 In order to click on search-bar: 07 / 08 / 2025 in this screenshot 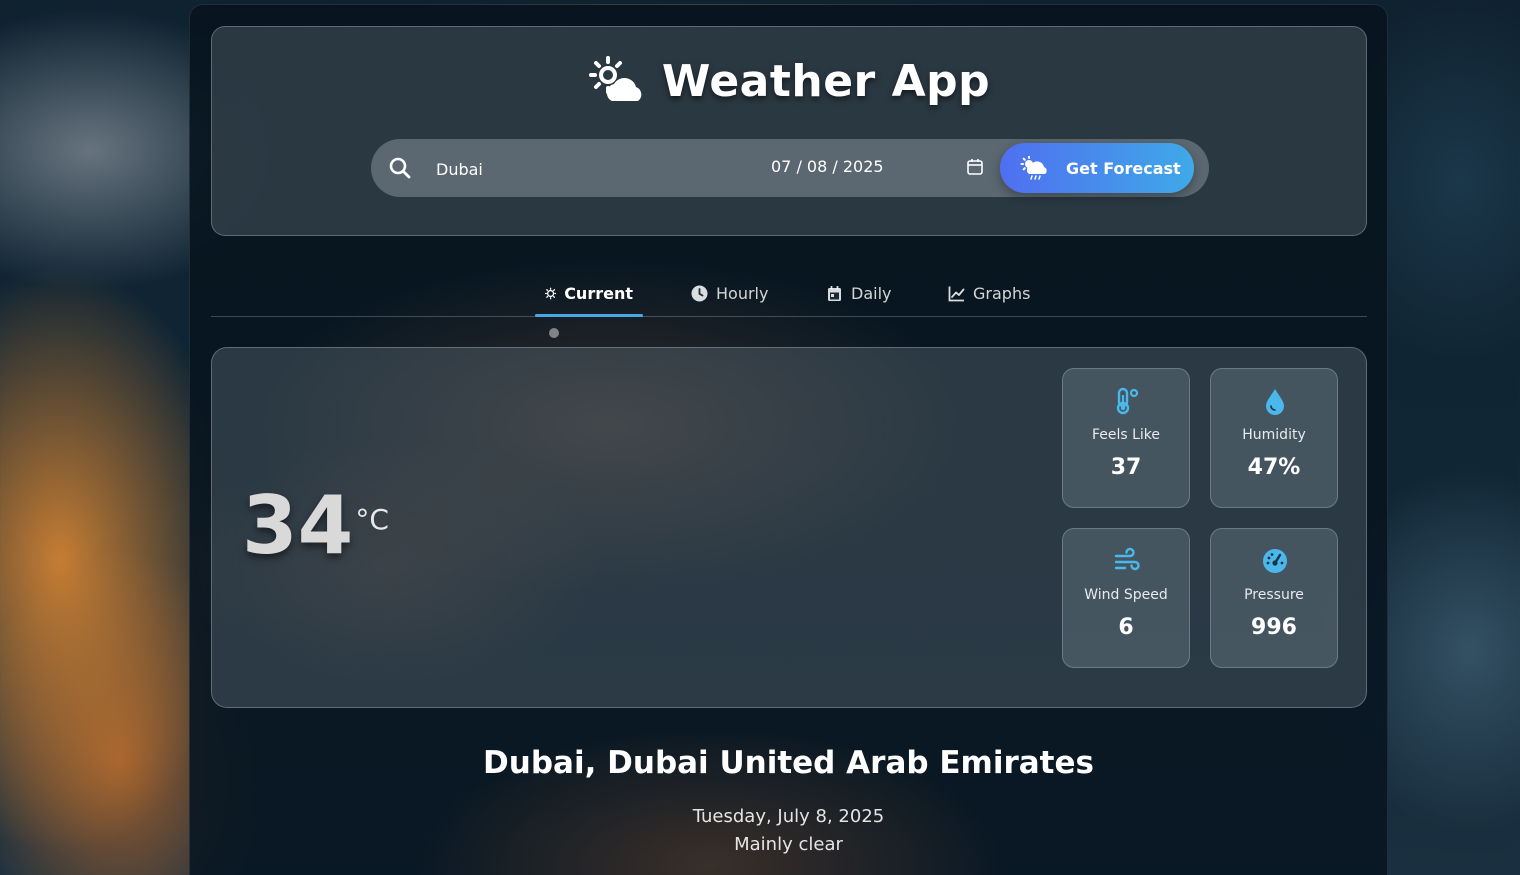, I will do `click(790, 168)`.